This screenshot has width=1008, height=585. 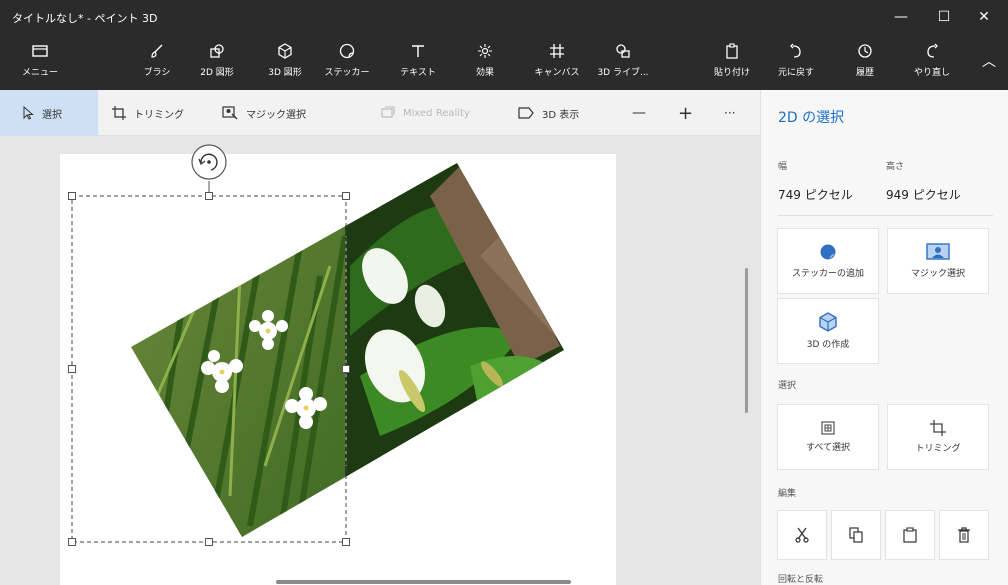 I want to click on undo-icon, so click(x=796, y=51).